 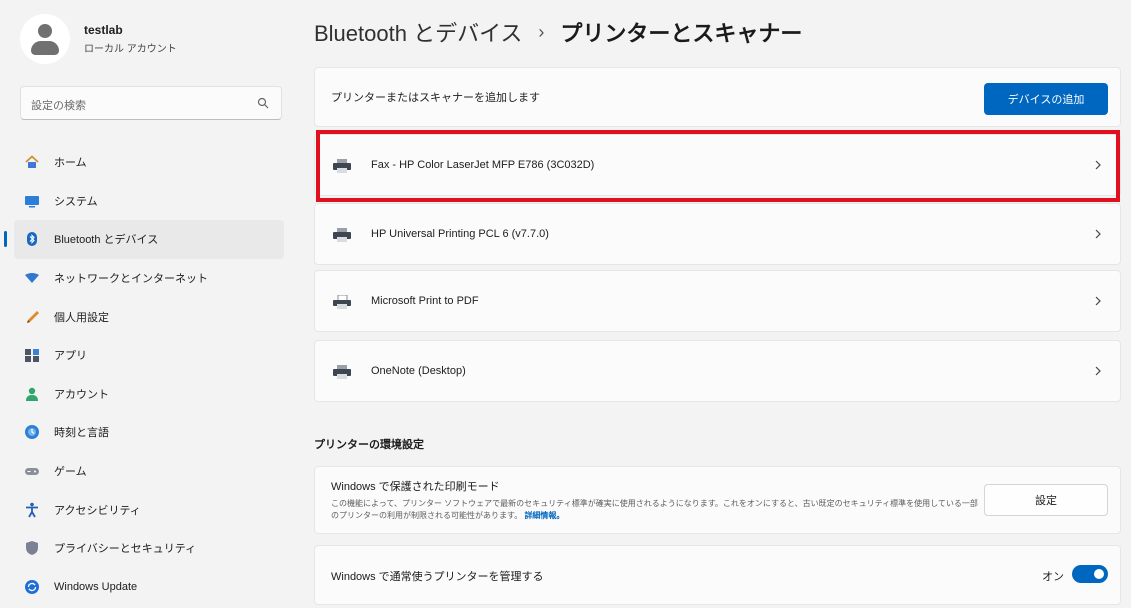 I want to click on nav-item-system: システム, so click(x=149, y=201).